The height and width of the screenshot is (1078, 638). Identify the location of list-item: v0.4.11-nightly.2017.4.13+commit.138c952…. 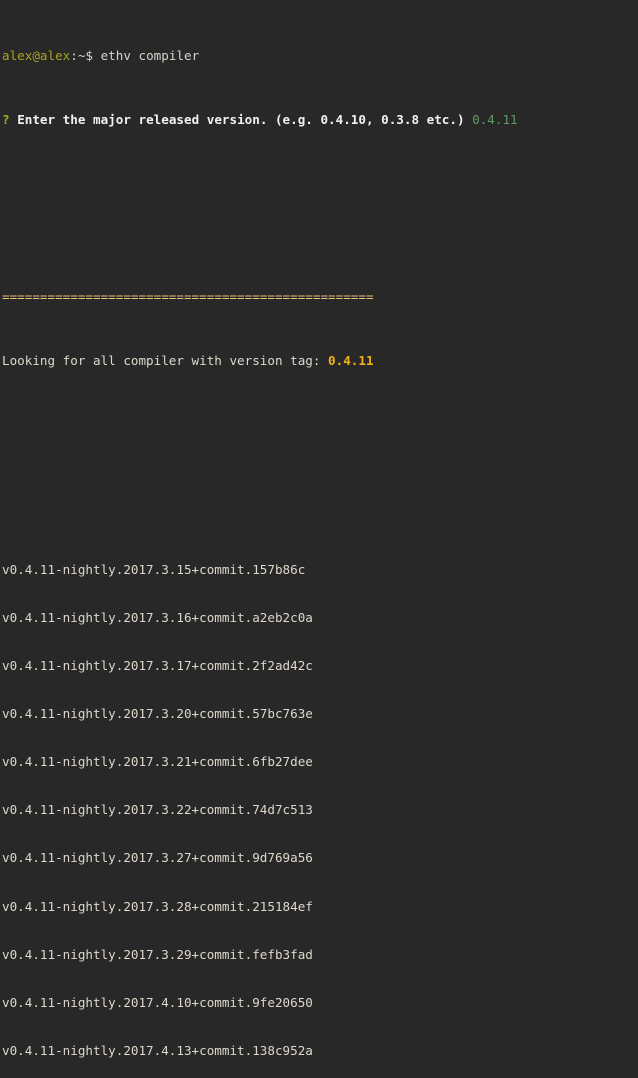
(157, 1051).